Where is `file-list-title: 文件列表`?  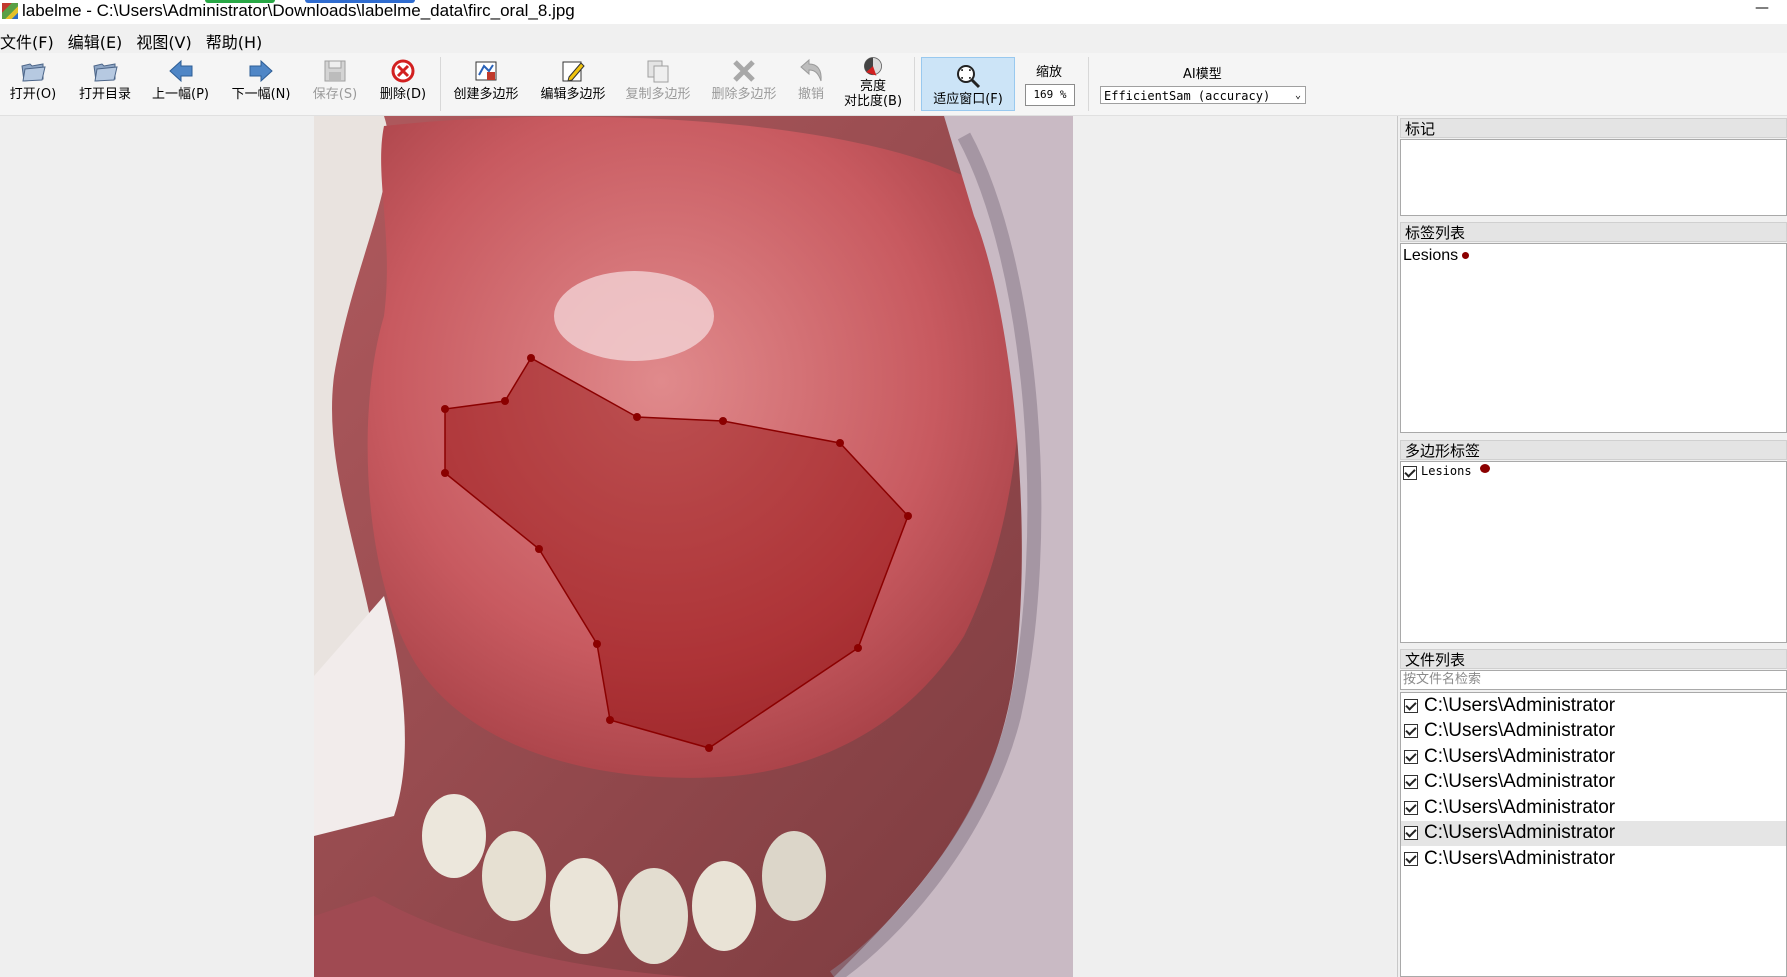 file-list-title: 文件列表 is located at coordinates (1593, 659).